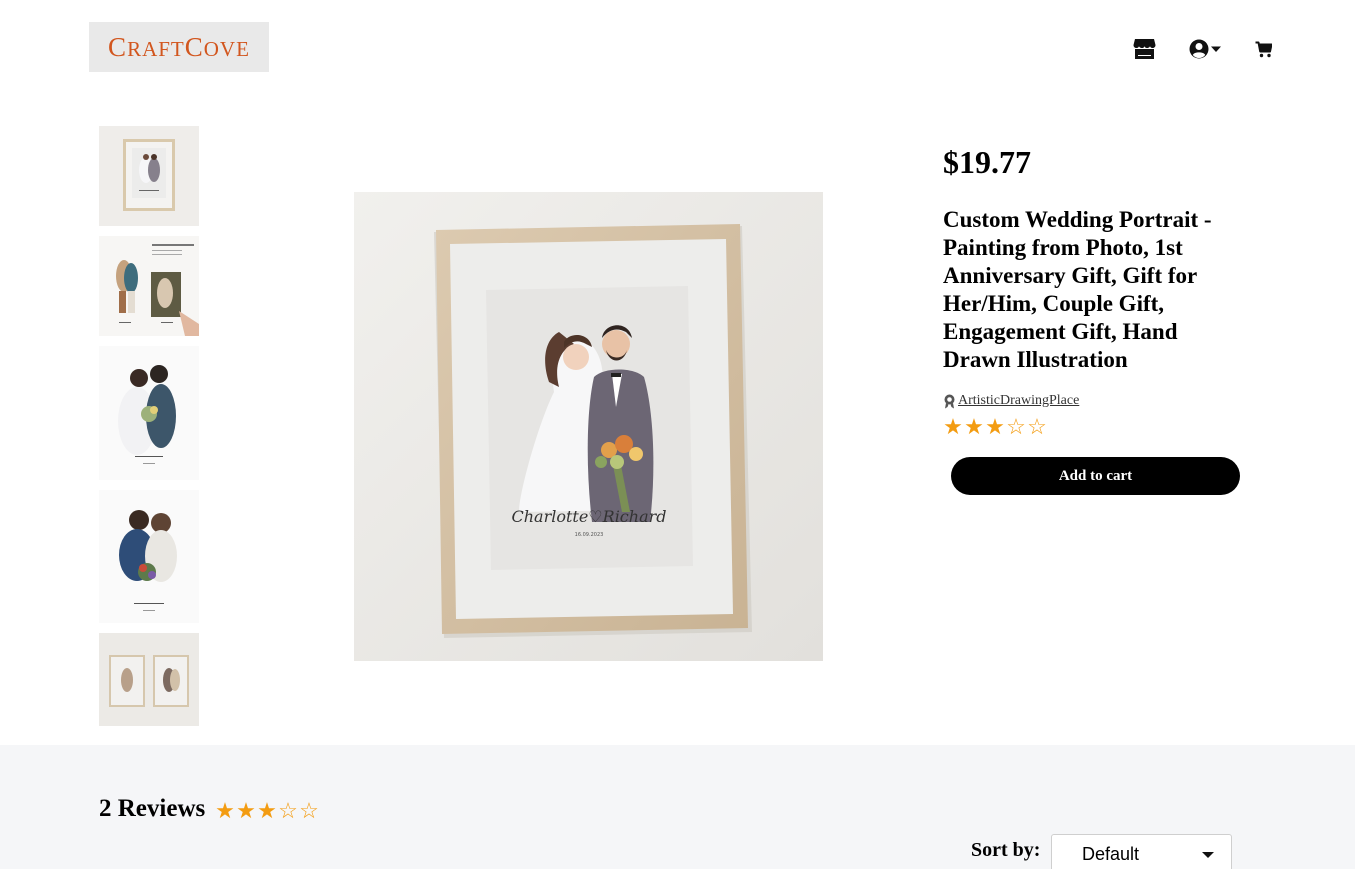 The image size is (1355, 869). Describe the element at coordinates (1141, 851) in the screenshot. I see `sort-select: Default` at that location.